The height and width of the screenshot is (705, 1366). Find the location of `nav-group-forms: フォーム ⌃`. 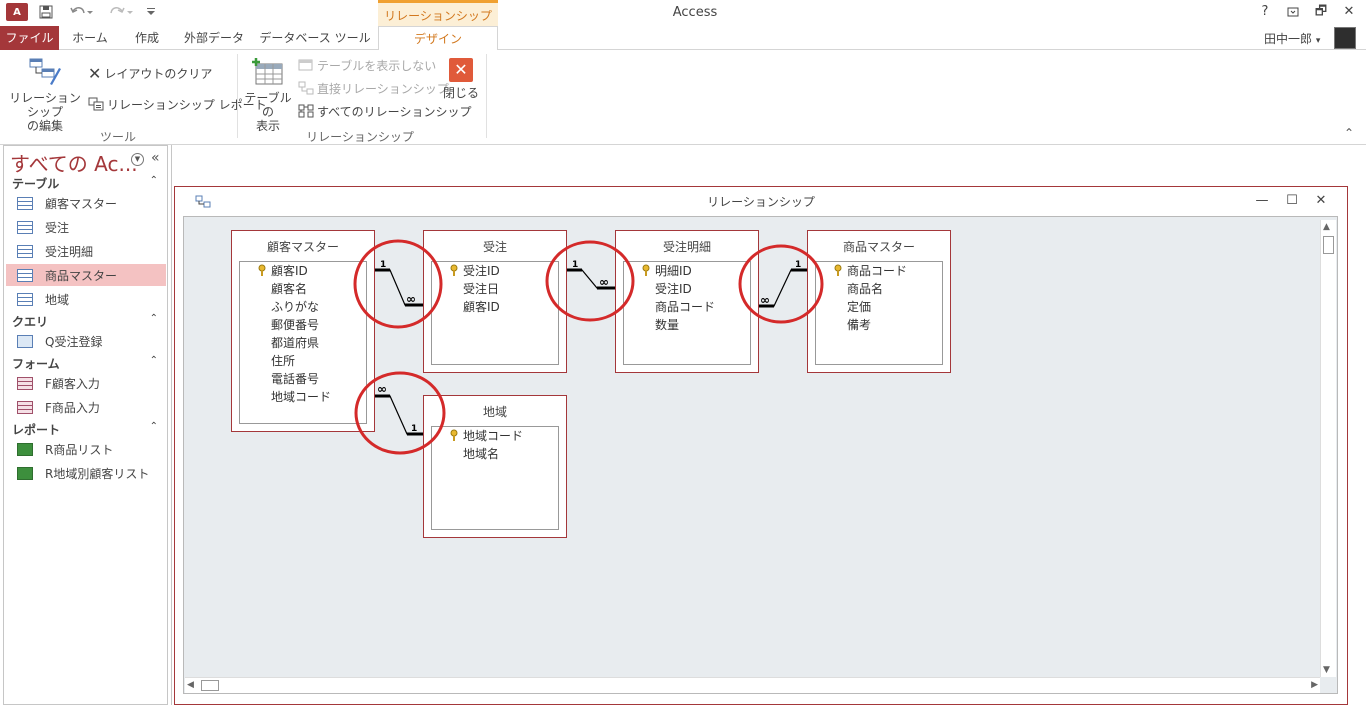

nav-group-forms: フォーム ⌃ is located at coordinates (87, 363).